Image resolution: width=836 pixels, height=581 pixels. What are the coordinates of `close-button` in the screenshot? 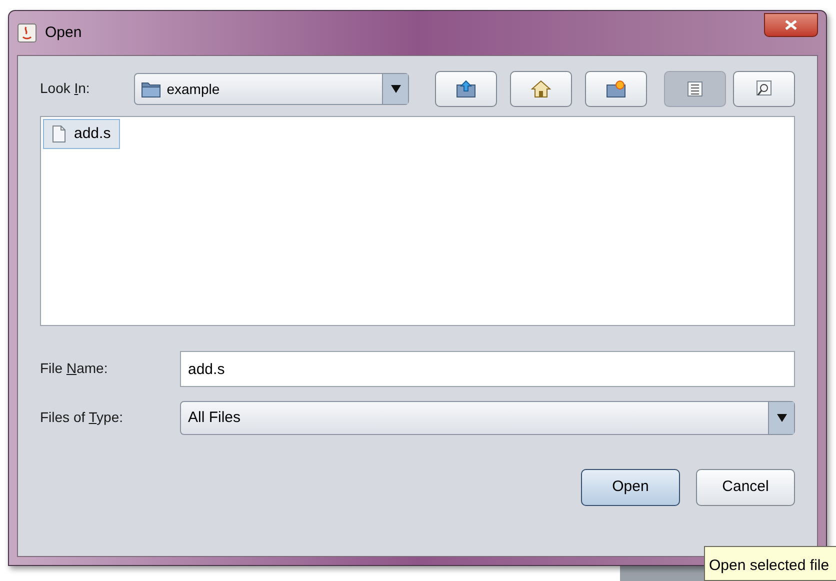 It's located at (791, 25).